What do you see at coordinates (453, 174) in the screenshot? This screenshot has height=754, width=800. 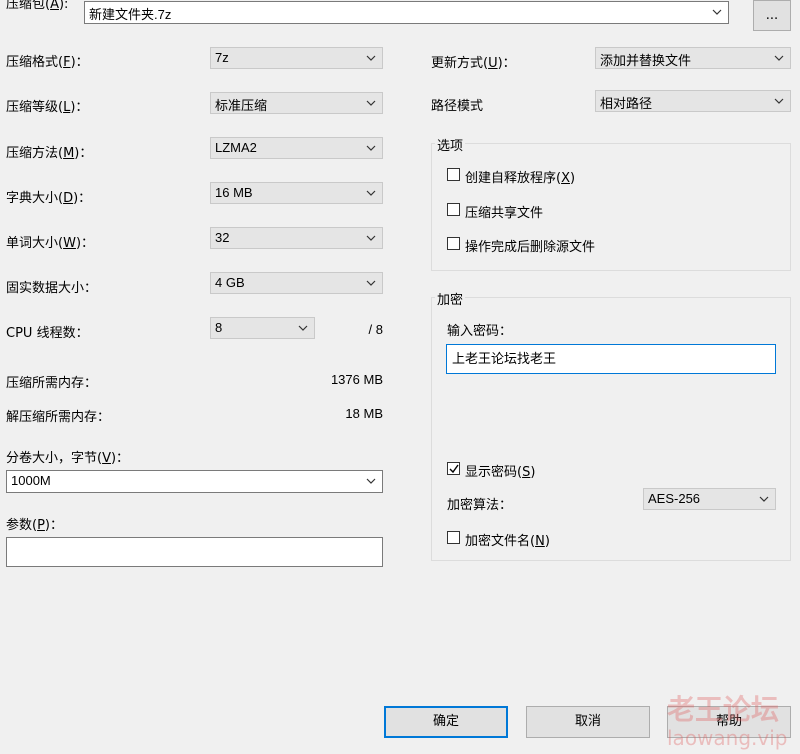 I see `sfx-checkbox` at bounding box center [453, 174].